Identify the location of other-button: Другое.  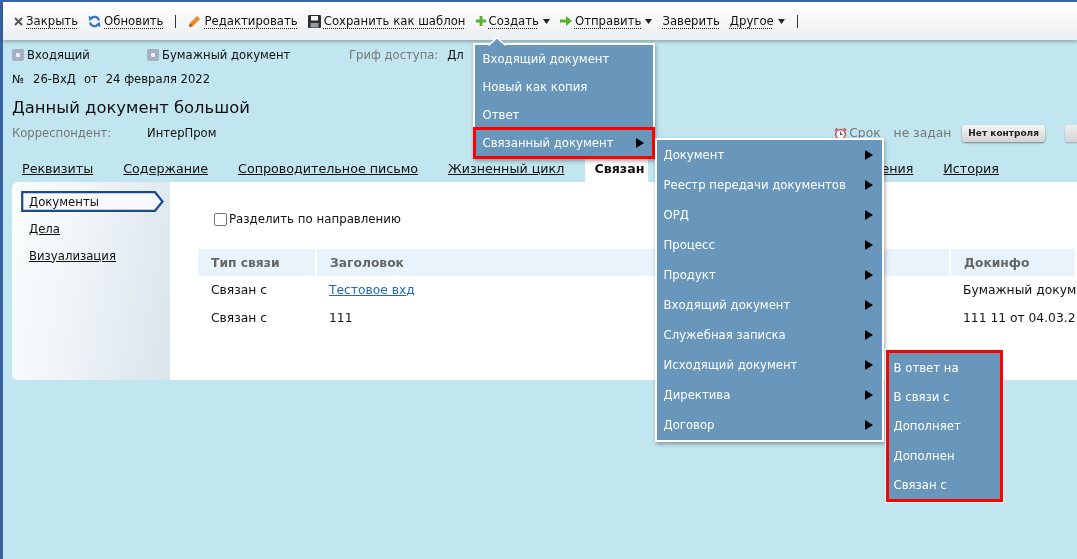
(757, 21).